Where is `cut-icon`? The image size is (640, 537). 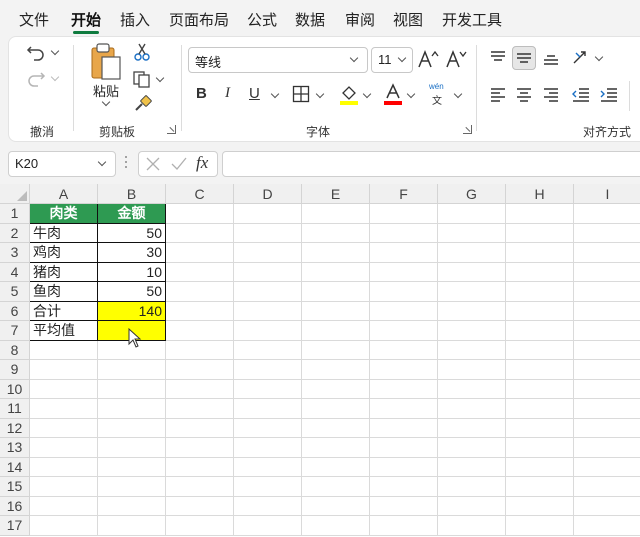 cut-icon is located at coordinates (142, 52).